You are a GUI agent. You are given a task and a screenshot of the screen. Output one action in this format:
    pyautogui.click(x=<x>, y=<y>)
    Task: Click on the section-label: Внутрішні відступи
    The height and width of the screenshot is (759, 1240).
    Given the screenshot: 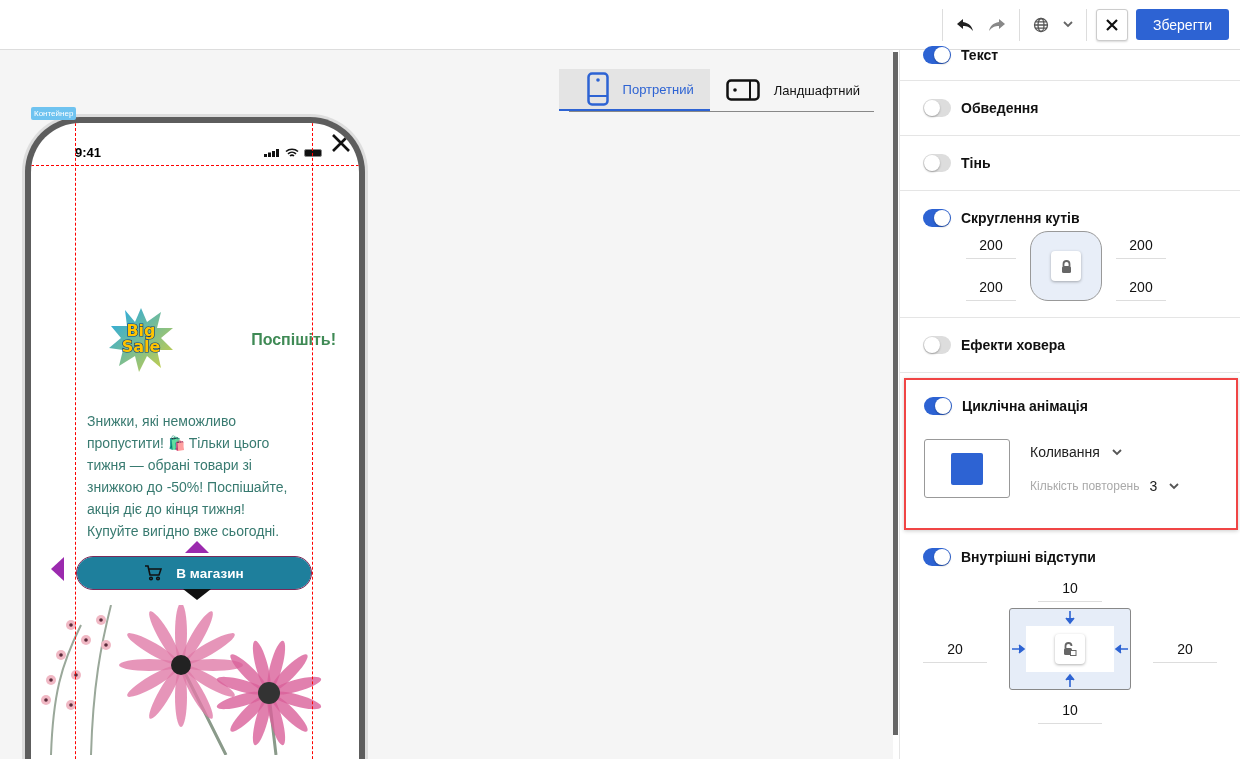 What is the action you would take?
    pyautogui.click(x=1028, y=557)
    